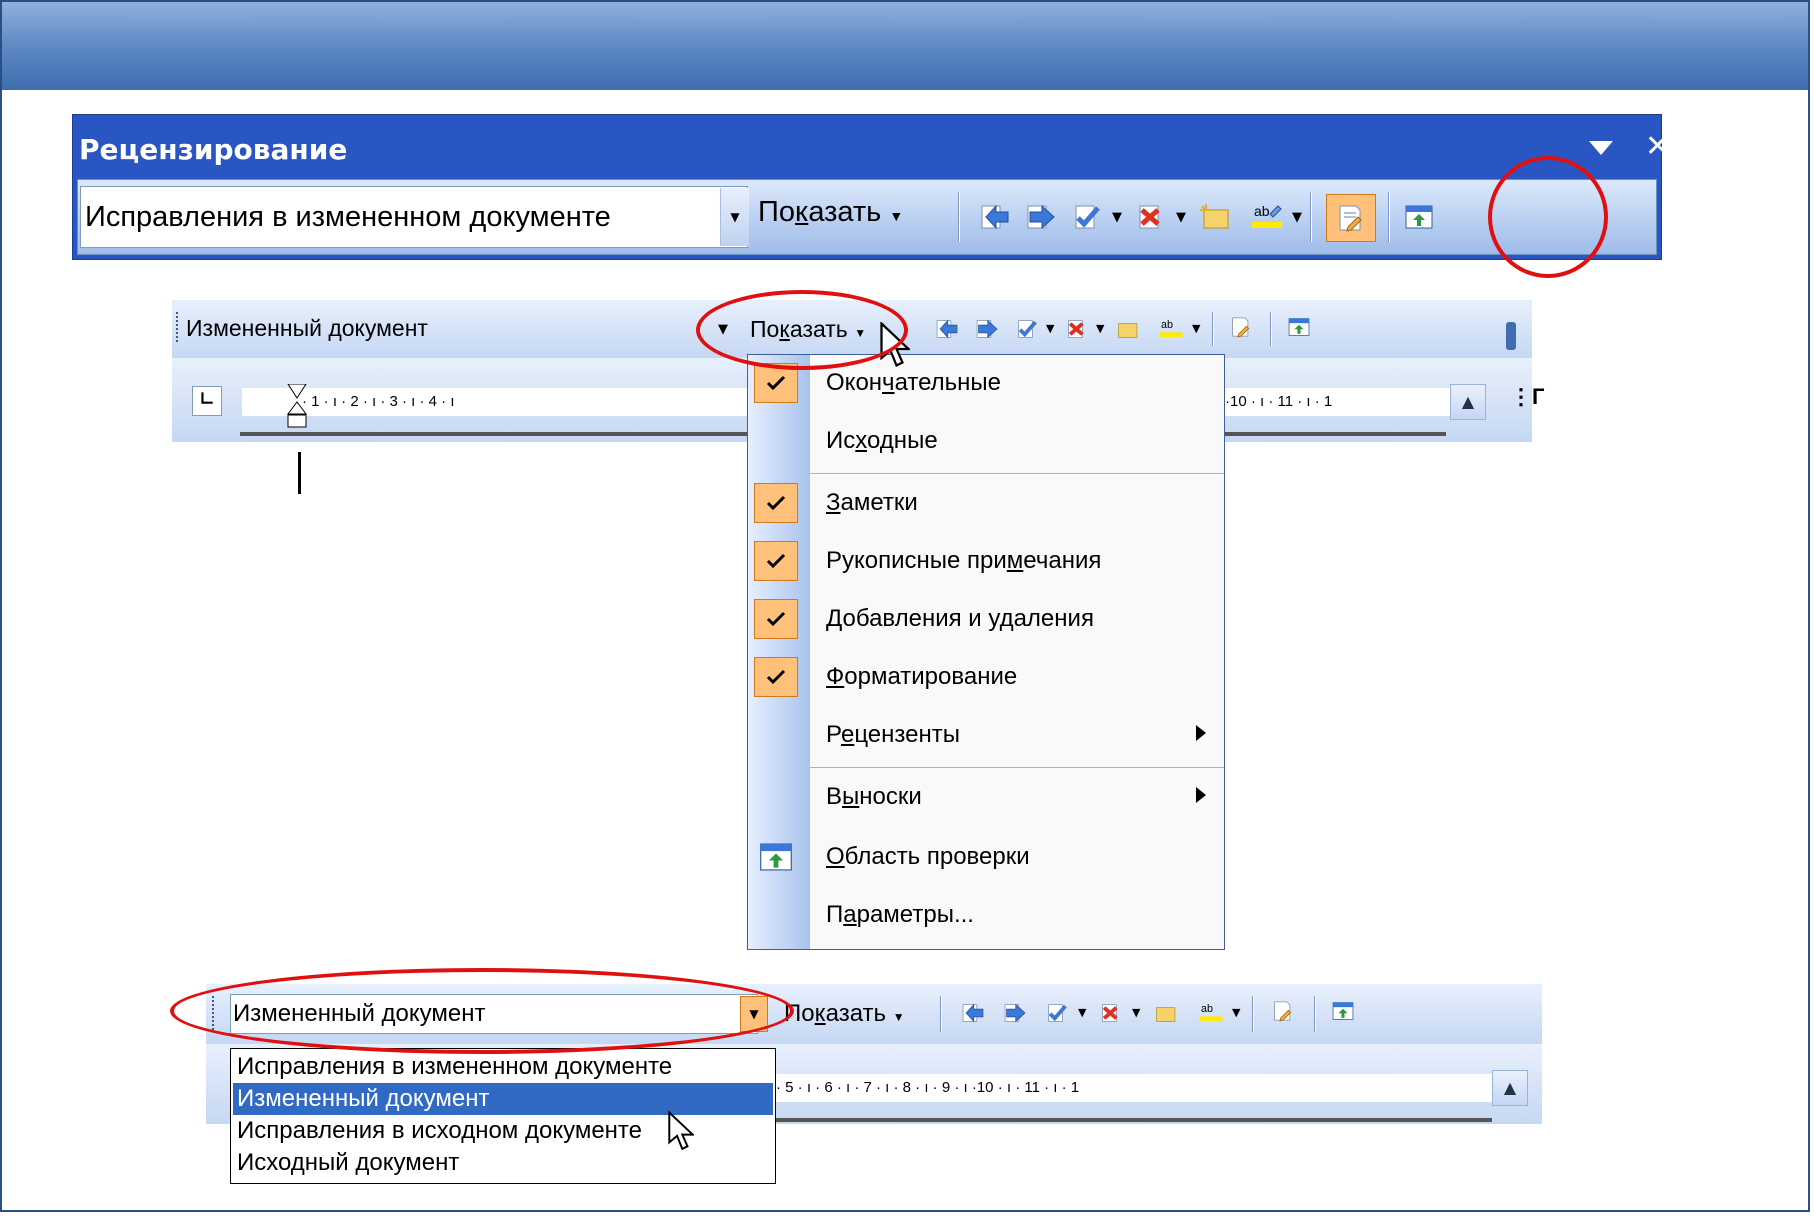 The width and height of the screenshot is (1814, 1216). I want to click on annotation-circle-track-changes, so click(1548, 217).